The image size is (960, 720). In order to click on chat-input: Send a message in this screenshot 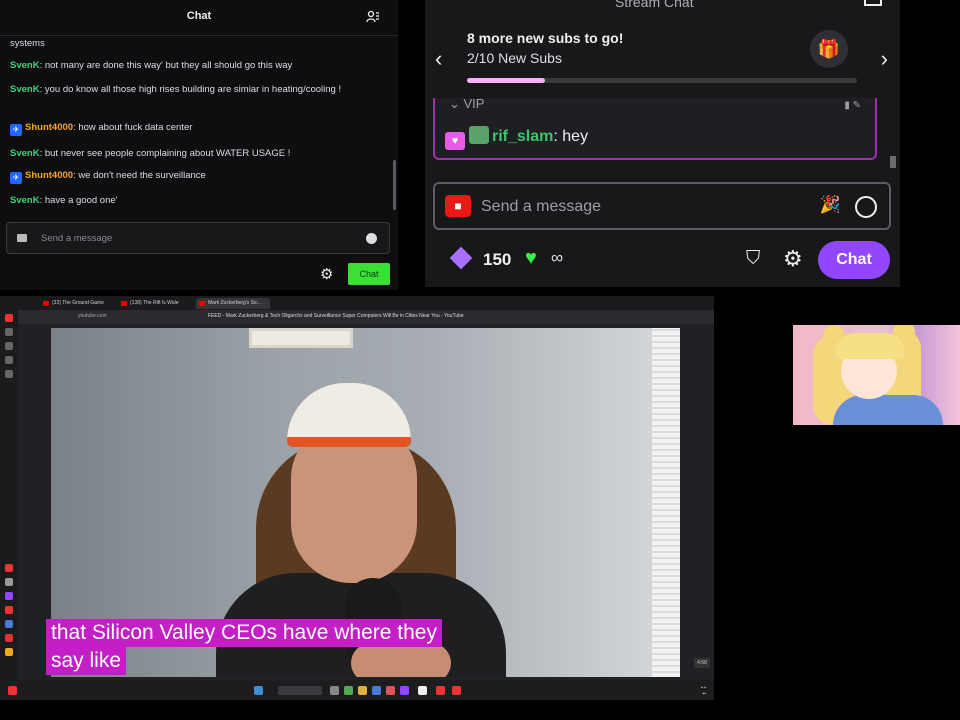, I will do `click(198, 238)`.